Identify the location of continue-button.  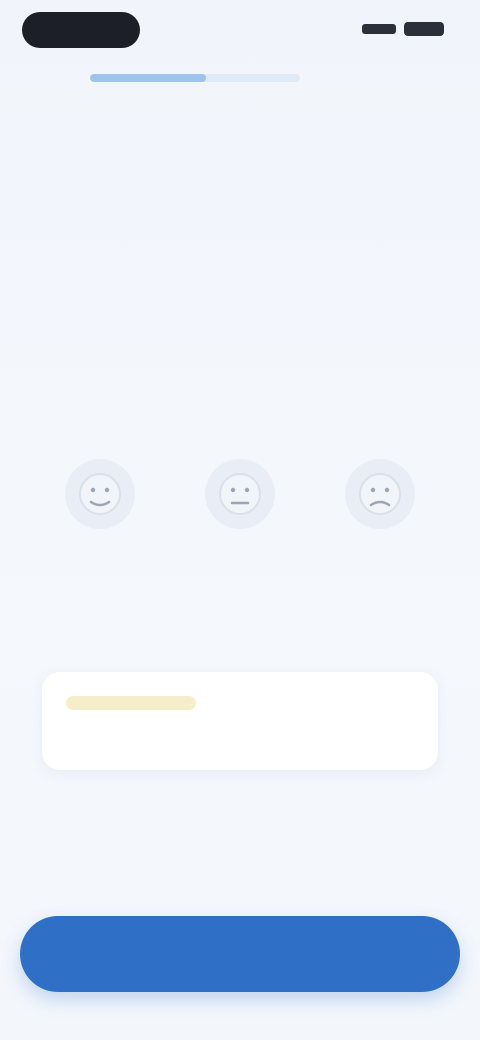
(240, 954).